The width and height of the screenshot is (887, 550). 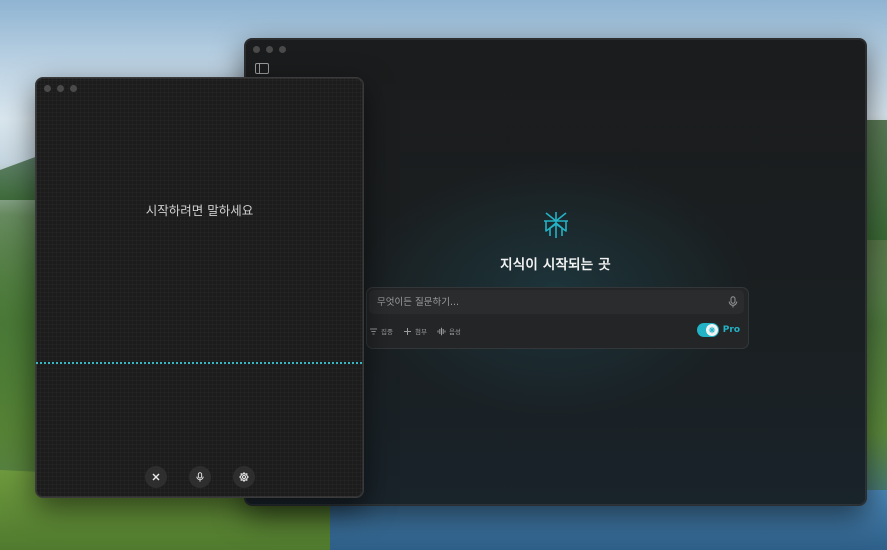 What do you see at coordinates (199, 363) in the screenshot?
I see `audio-waveform` at bounding box center [199, 363].